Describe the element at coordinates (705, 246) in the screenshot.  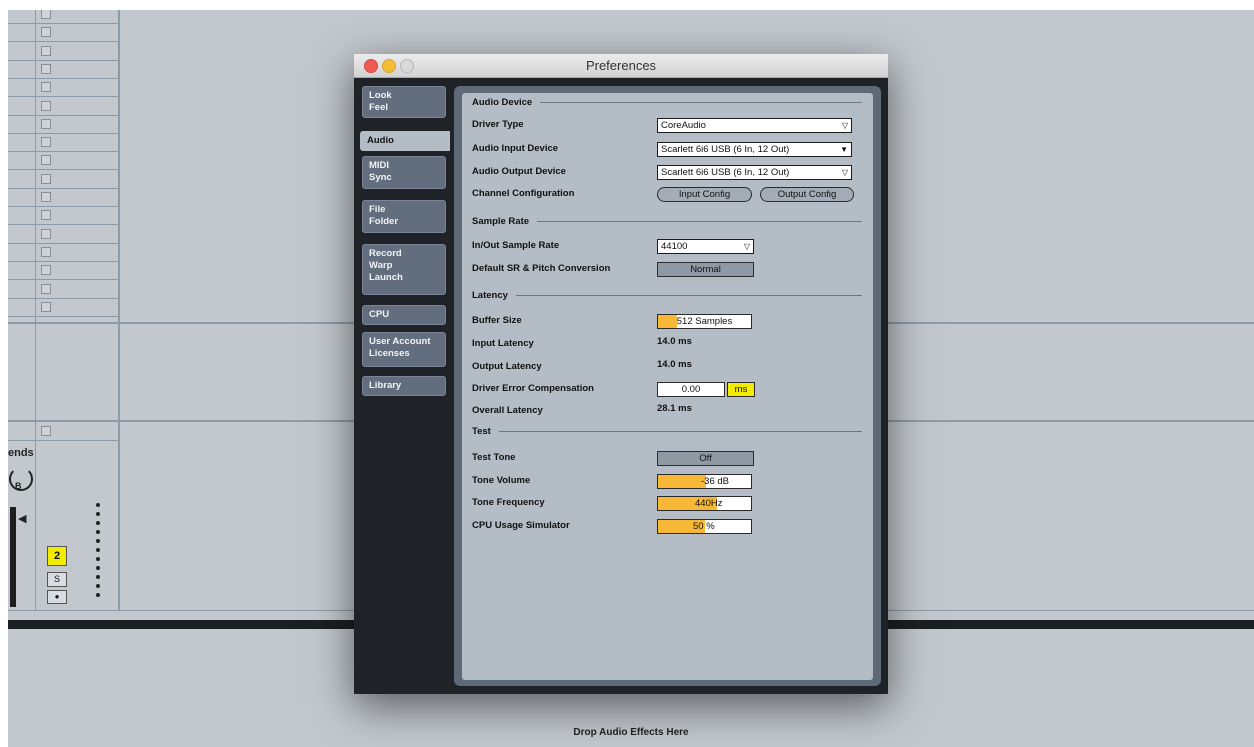
I see `inout-sample-rate-dropdown: 44100 ▽` at that location.